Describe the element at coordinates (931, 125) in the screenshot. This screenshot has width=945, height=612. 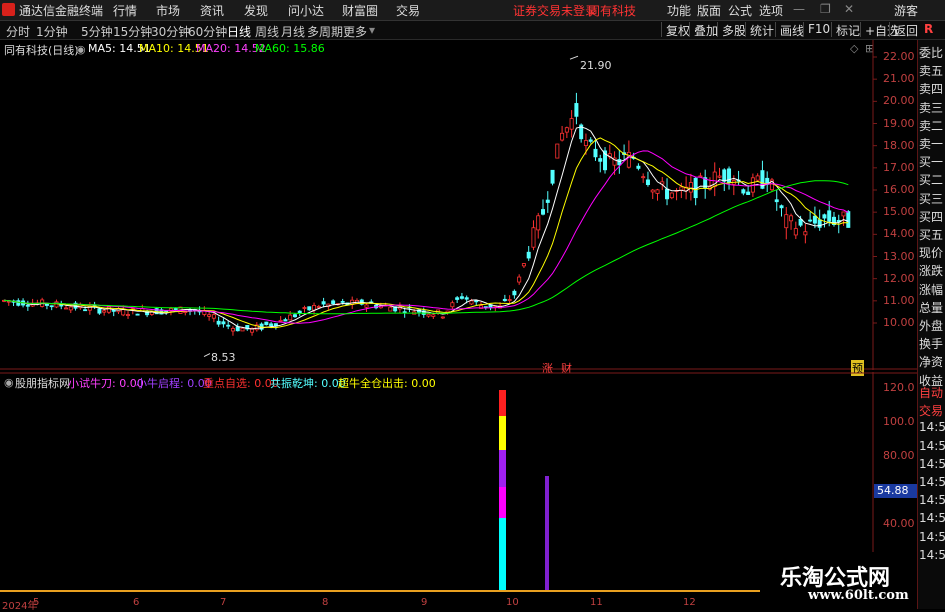
I see `quote-label: 卖二` at that location.